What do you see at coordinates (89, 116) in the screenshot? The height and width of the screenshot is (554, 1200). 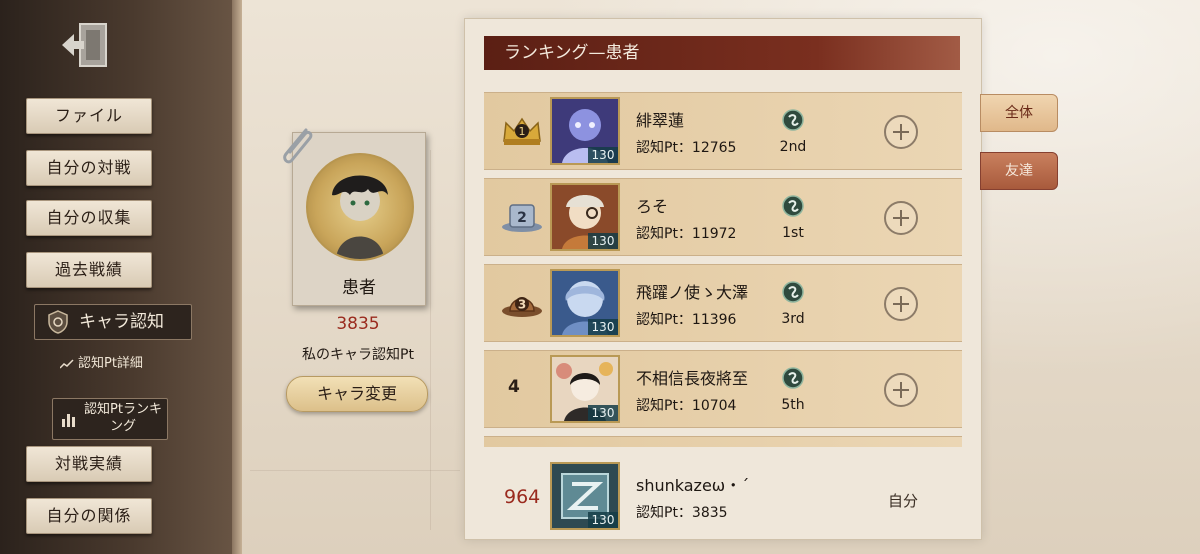 I see `sidebar-item-file: ファイル` at bounding box center [89, 116].